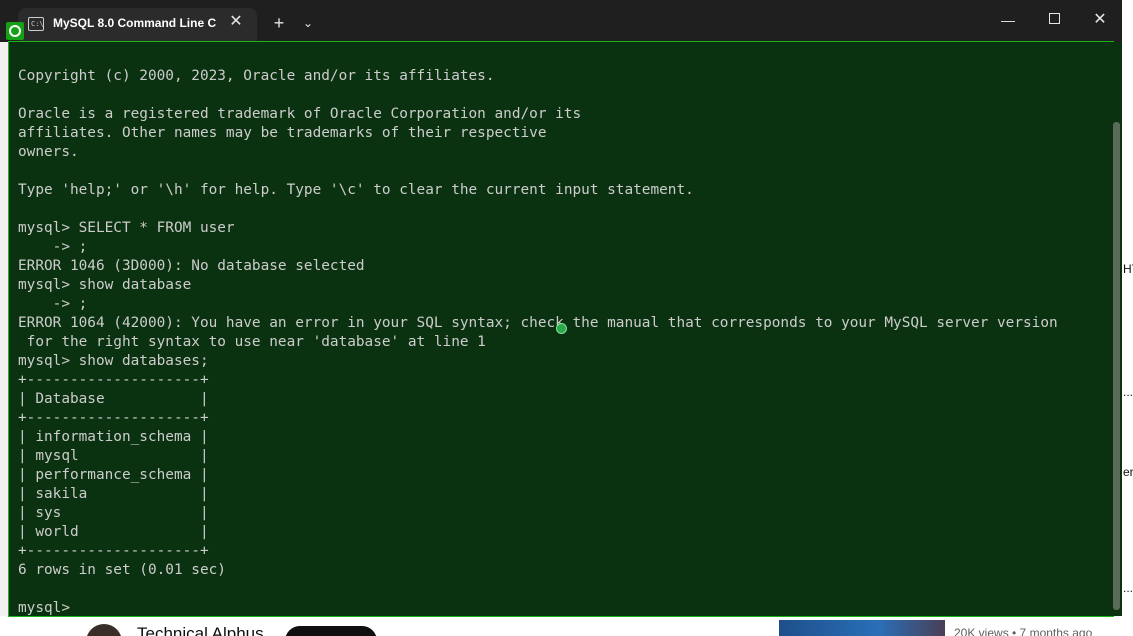 This screenshot has width=1133, height=636. What do you see at coordinates (48, 608) in the screenshot?
I see `terminal-line: mysql>` at bounding box center [48, 608].